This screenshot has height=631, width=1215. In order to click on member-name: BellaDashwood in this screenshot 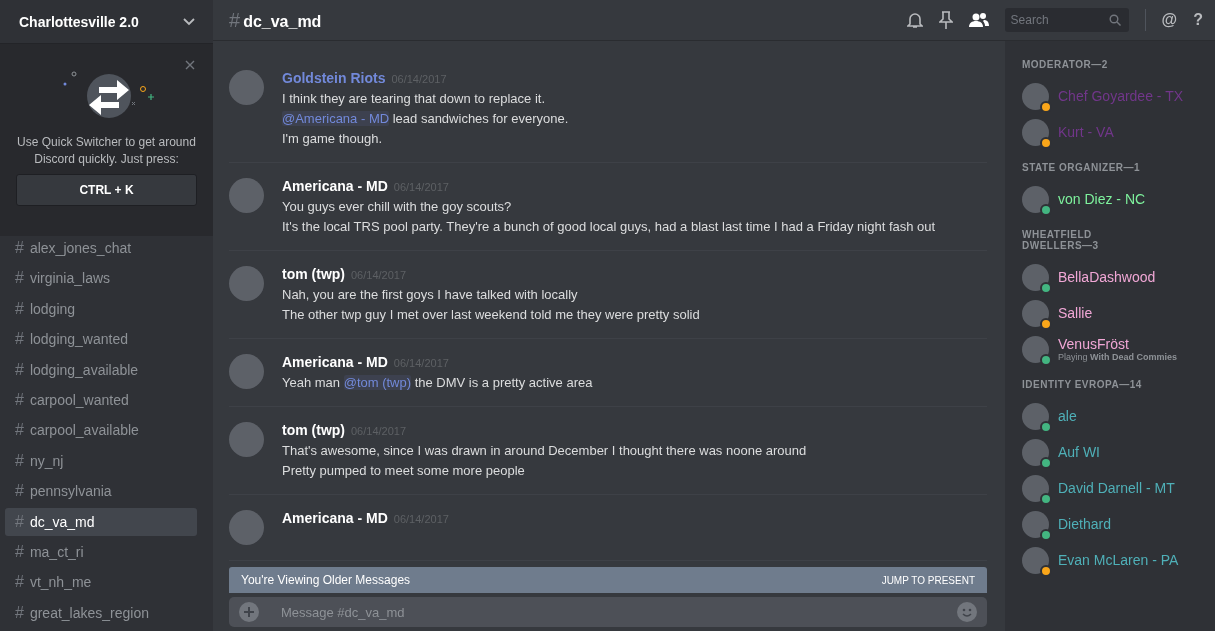, I will do `click(1107, 277)`.